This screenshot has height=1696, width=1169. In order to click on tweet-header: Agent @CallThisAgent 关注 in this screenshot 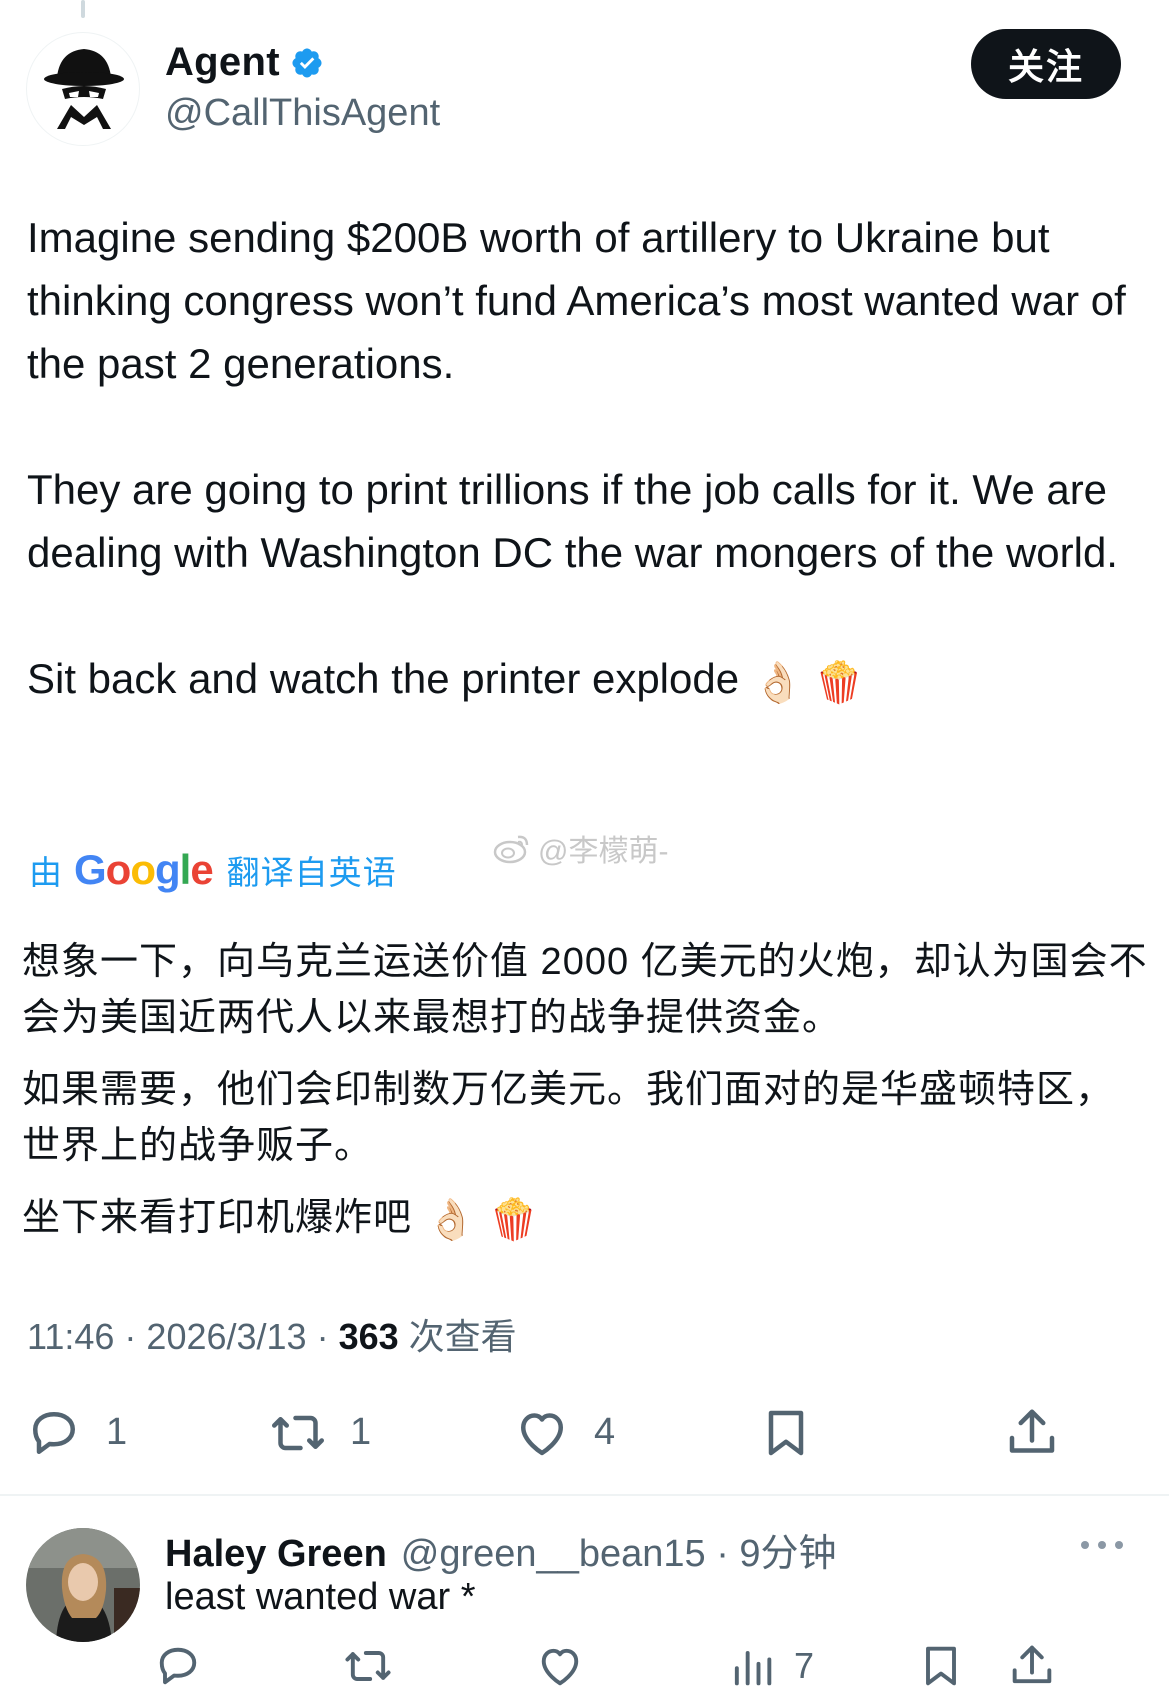, I will do `click(584, 85)`.